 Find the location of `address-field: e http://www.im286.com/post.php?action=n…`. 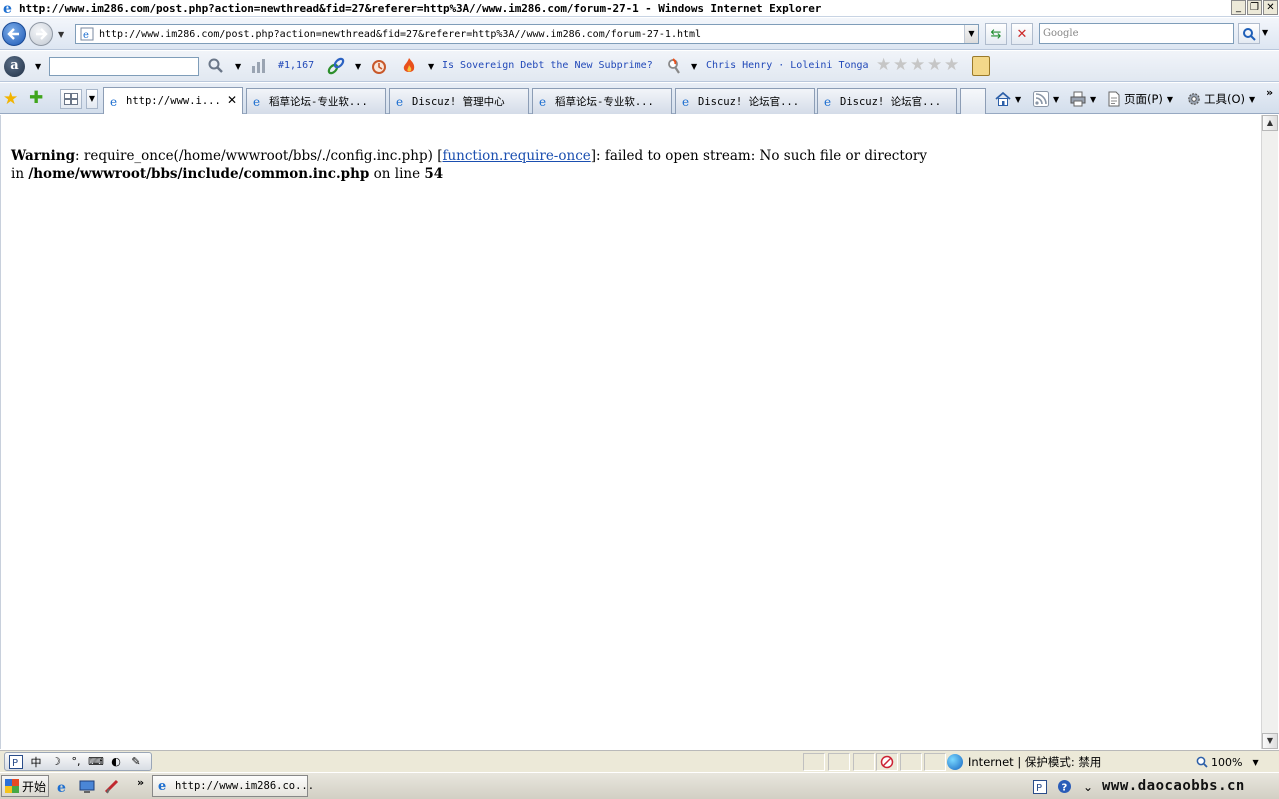

address-field: e http://www.im286.com/post.php?action=n… is located at coordinates (527, 34).